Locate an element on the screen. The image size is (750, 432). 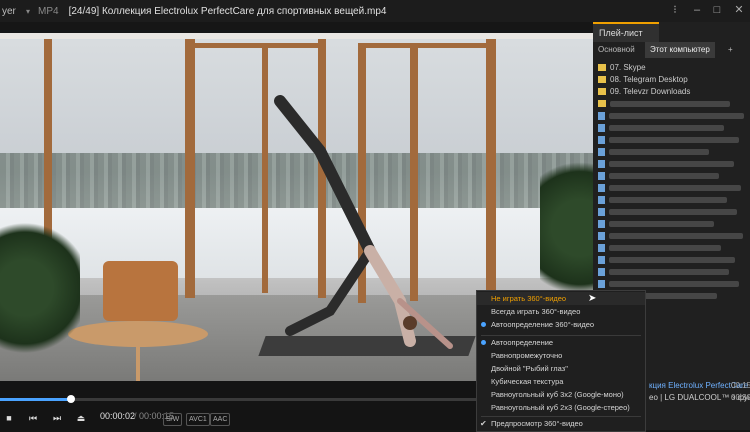
next-icon: ⏭ is located at coordinates (57, 418).